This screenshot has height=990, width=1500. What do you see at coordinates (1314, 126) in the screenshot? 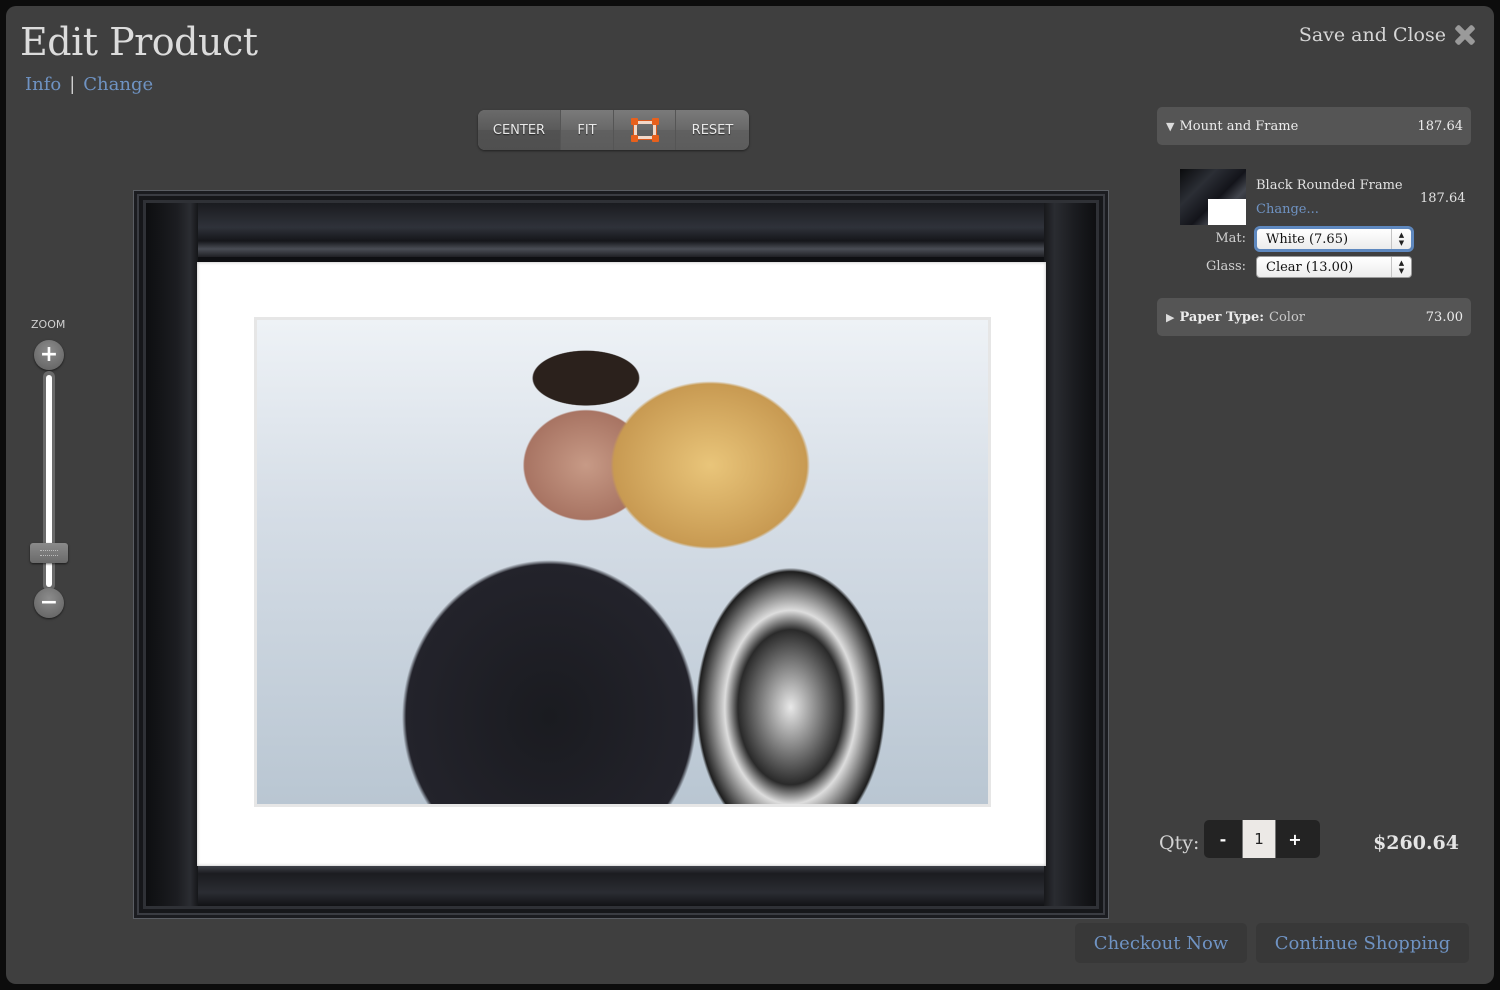
I see `mount-and-frame-header: ▼ Mount and Frame 187.64` at bounding box center [1314, 126].